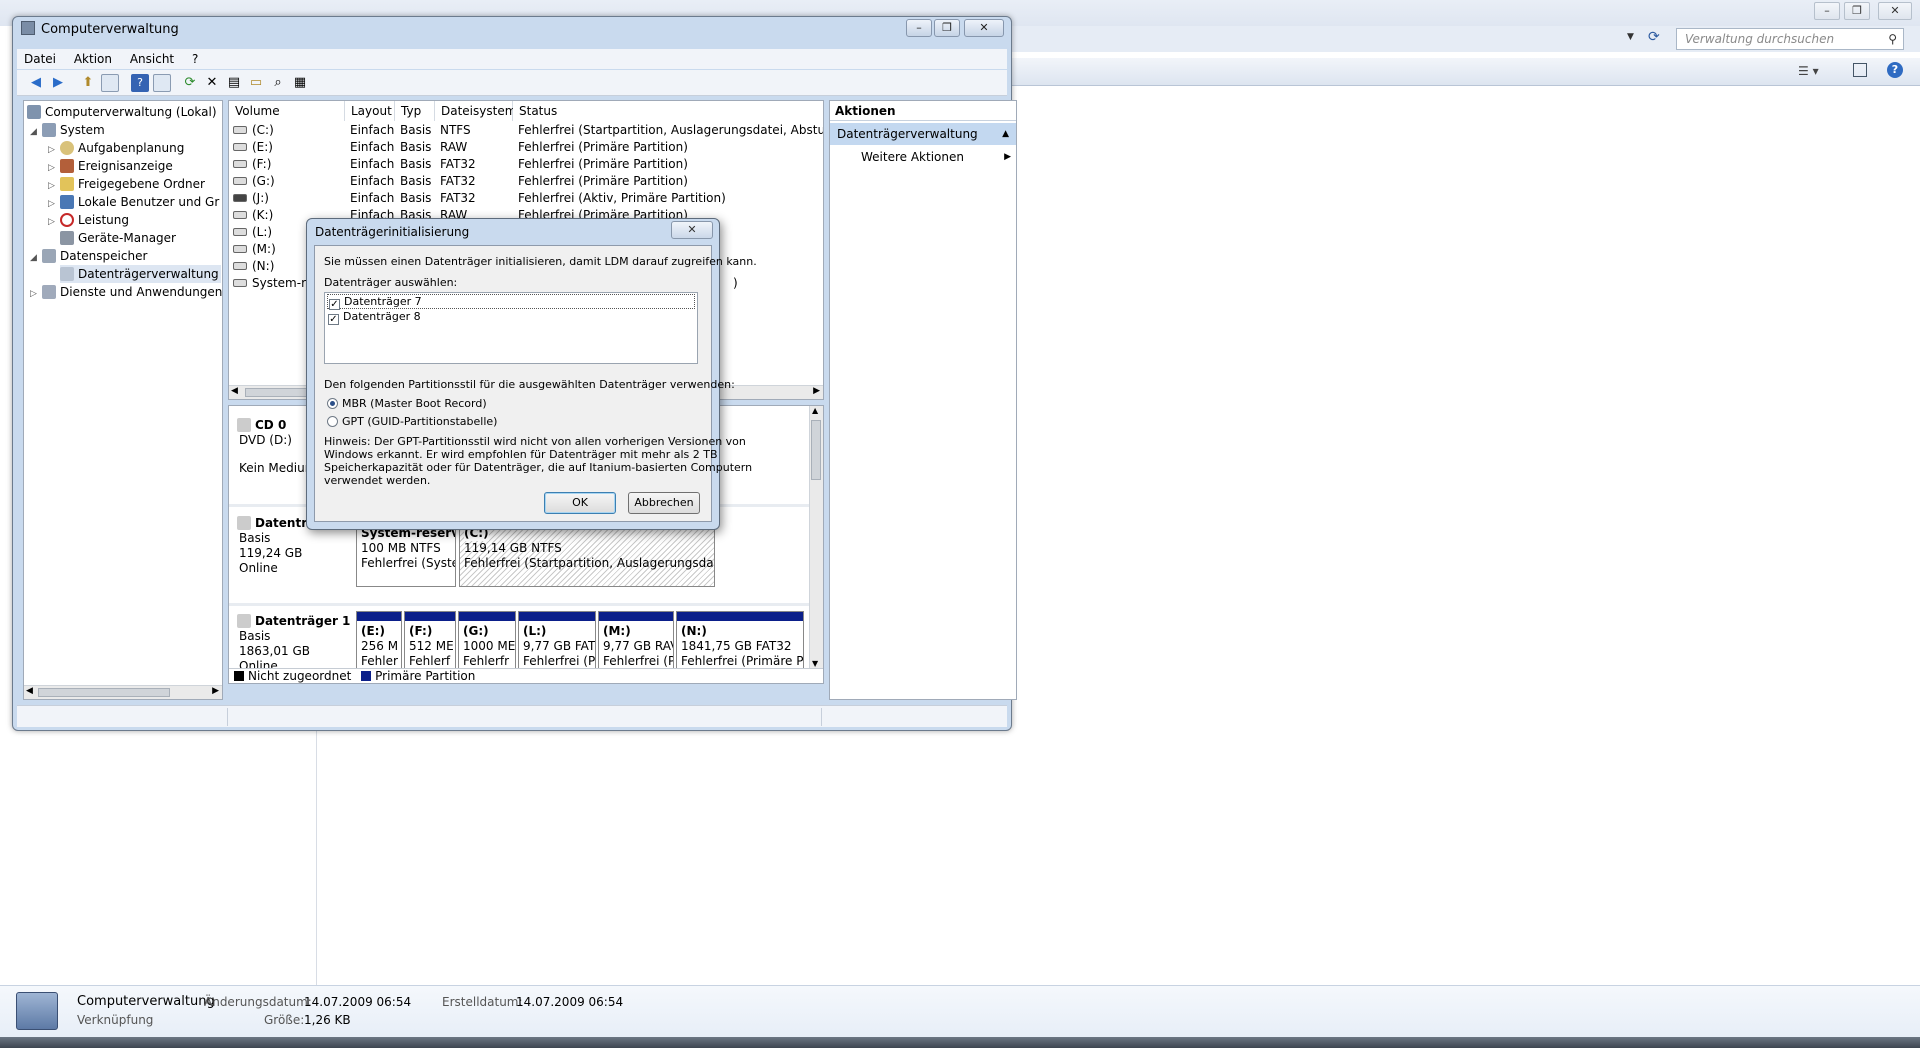  Describe the element at coordinates (287, 111) in the screenshot. I see `col-header-volume: Volume` at that location.